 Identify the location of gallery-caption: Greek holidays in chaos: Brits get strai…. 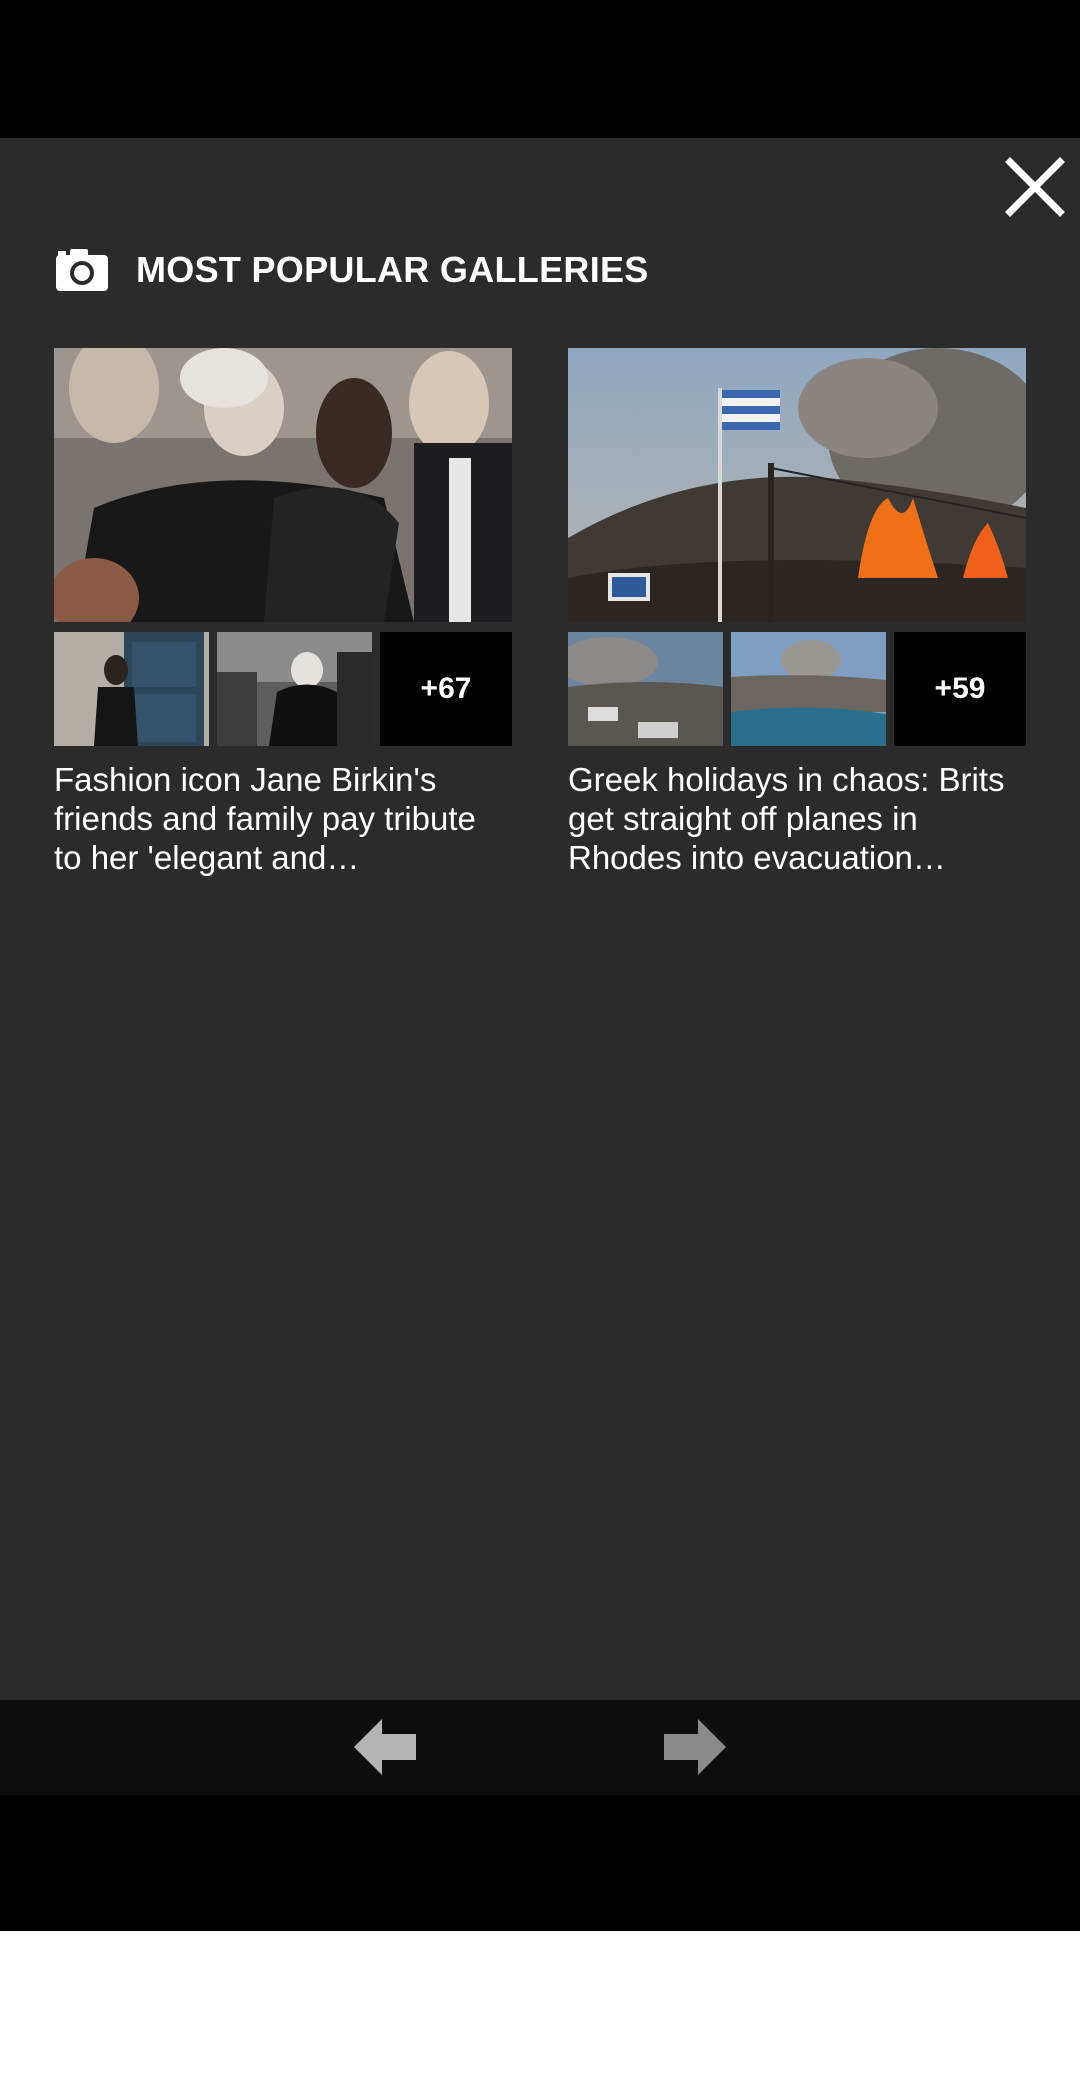
(797, 818).